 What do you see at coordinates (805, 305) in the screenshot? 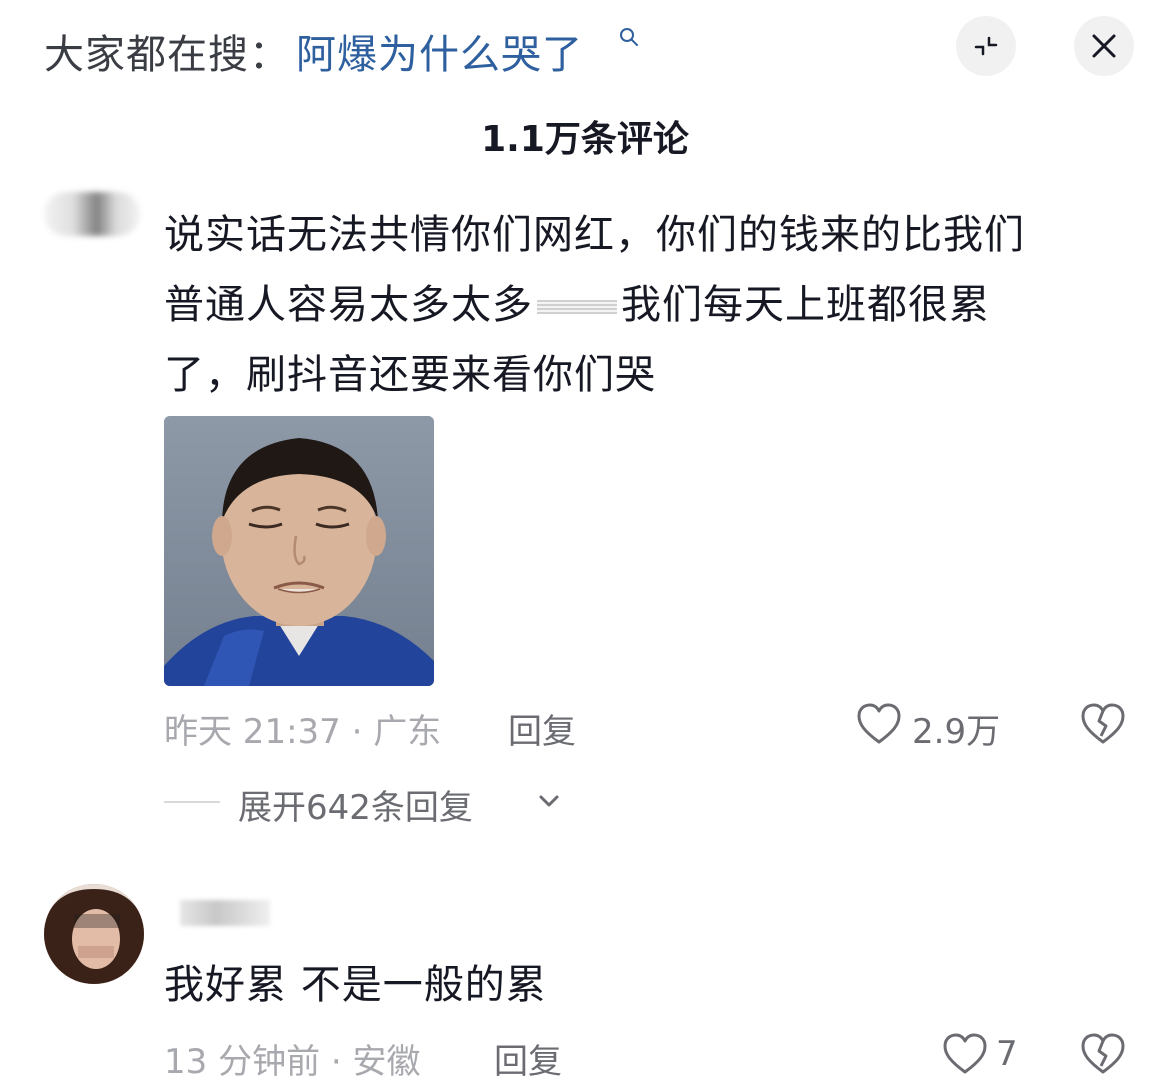
I see `comment-text-segment: 我们每天上班都很累` at bounding box center [805, 305].